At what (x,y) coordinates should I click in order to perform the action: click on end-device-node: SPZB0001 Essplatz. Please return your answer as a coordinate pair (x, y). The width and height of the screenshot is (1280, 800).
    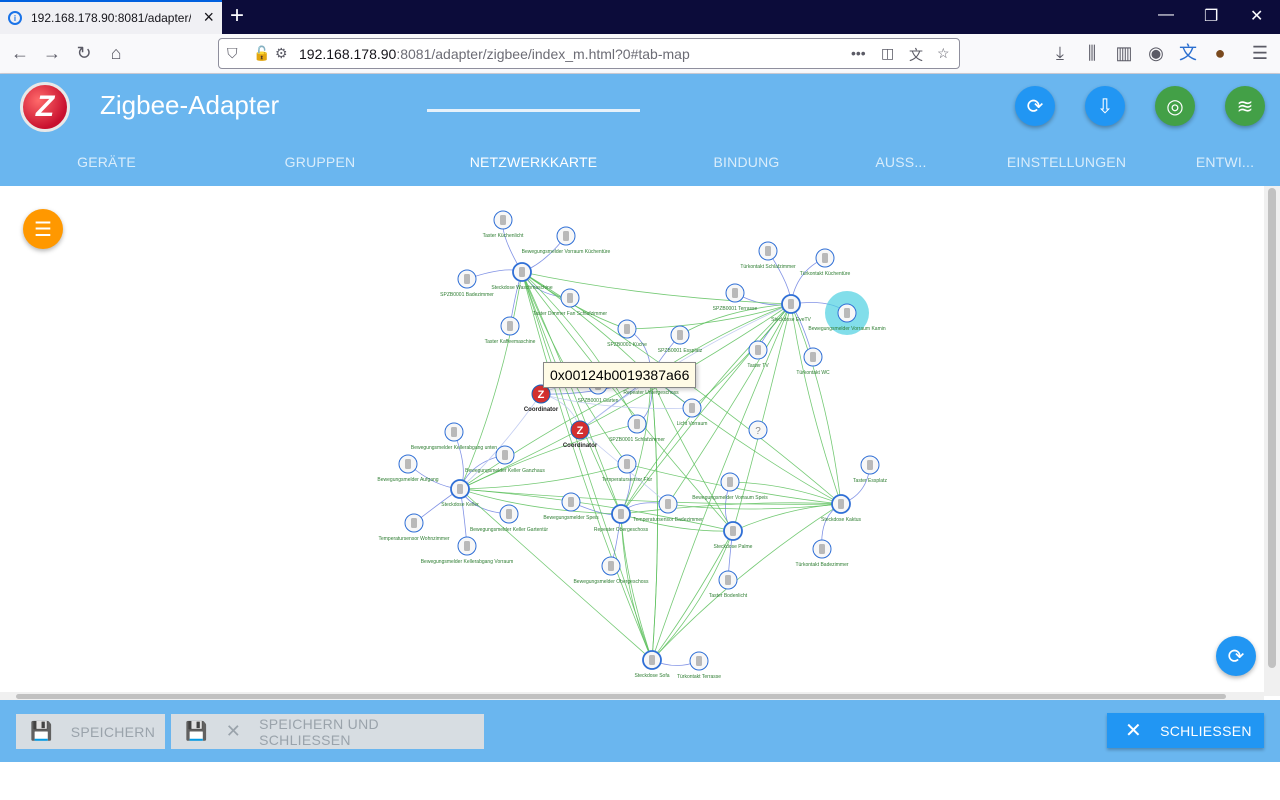
    Looking at the image, I should click on (680, 339).